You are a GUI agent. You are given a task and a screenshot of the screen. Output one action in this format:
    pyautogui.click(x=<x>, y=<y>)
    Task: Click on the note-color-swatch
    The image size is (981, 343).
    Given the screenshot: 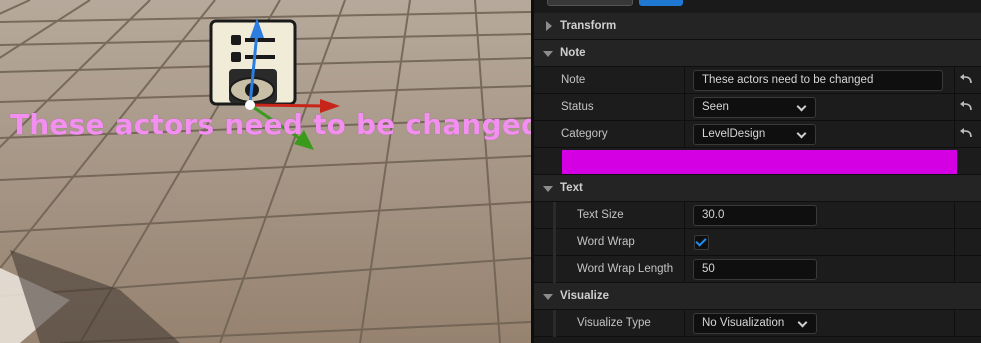 What is the action you would take?
    pyautogui.click(x=759, y=162)
    